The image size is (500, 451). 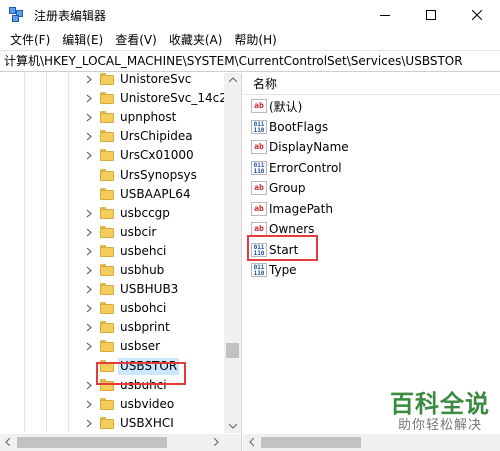 What do you see at coordinates (233, 426) in the screenshot?
I see `scroll-down-arrow-icon` at bounding box center [233, 426].